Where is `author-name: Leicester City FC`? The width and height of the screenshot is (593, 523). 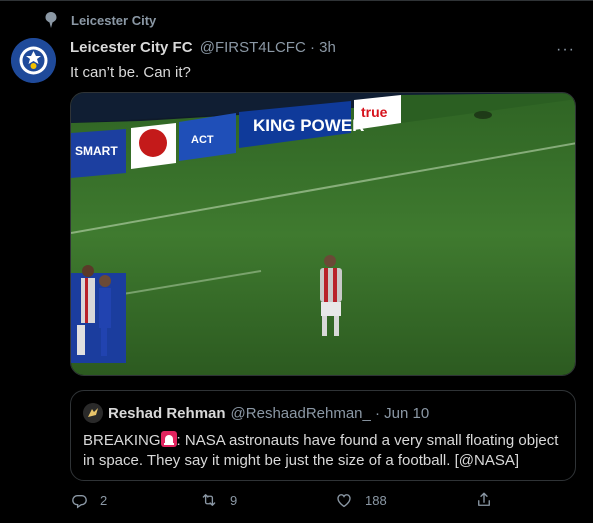
author-name: Leicester City FC is located at coordinates (131, 47).